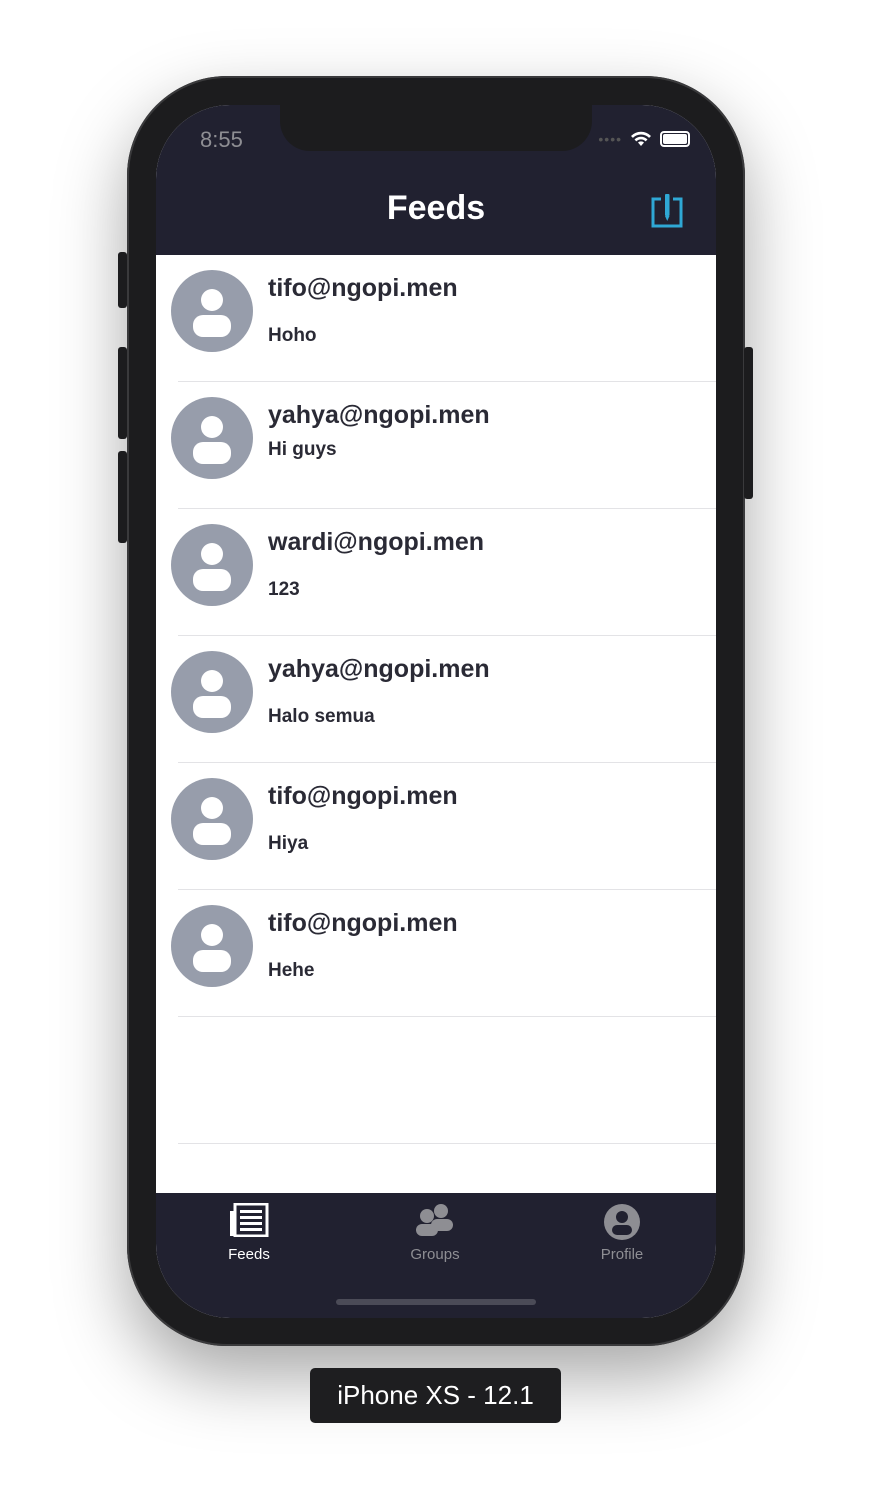  Describe the element at coordinates (436, 826) in the screenshot. I see `feed-item: tifo@ngopi.men Hiya` at that location.